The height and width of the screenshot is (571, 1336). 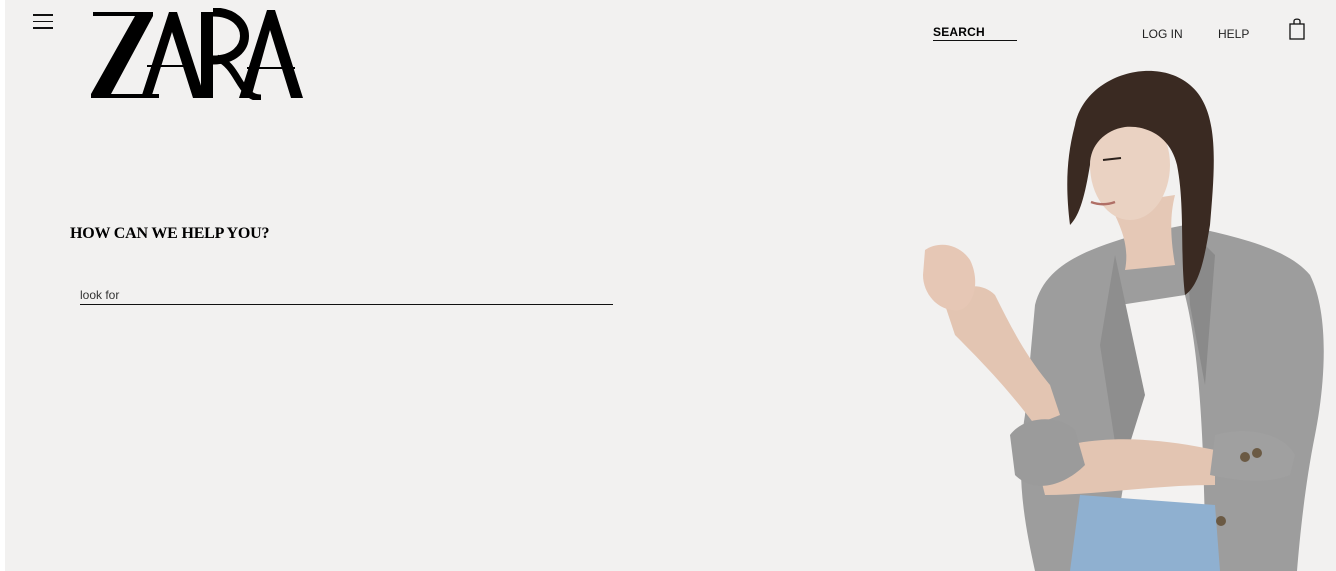 I want to click on hamburger-menu-icon, so click(x=43, y=23).